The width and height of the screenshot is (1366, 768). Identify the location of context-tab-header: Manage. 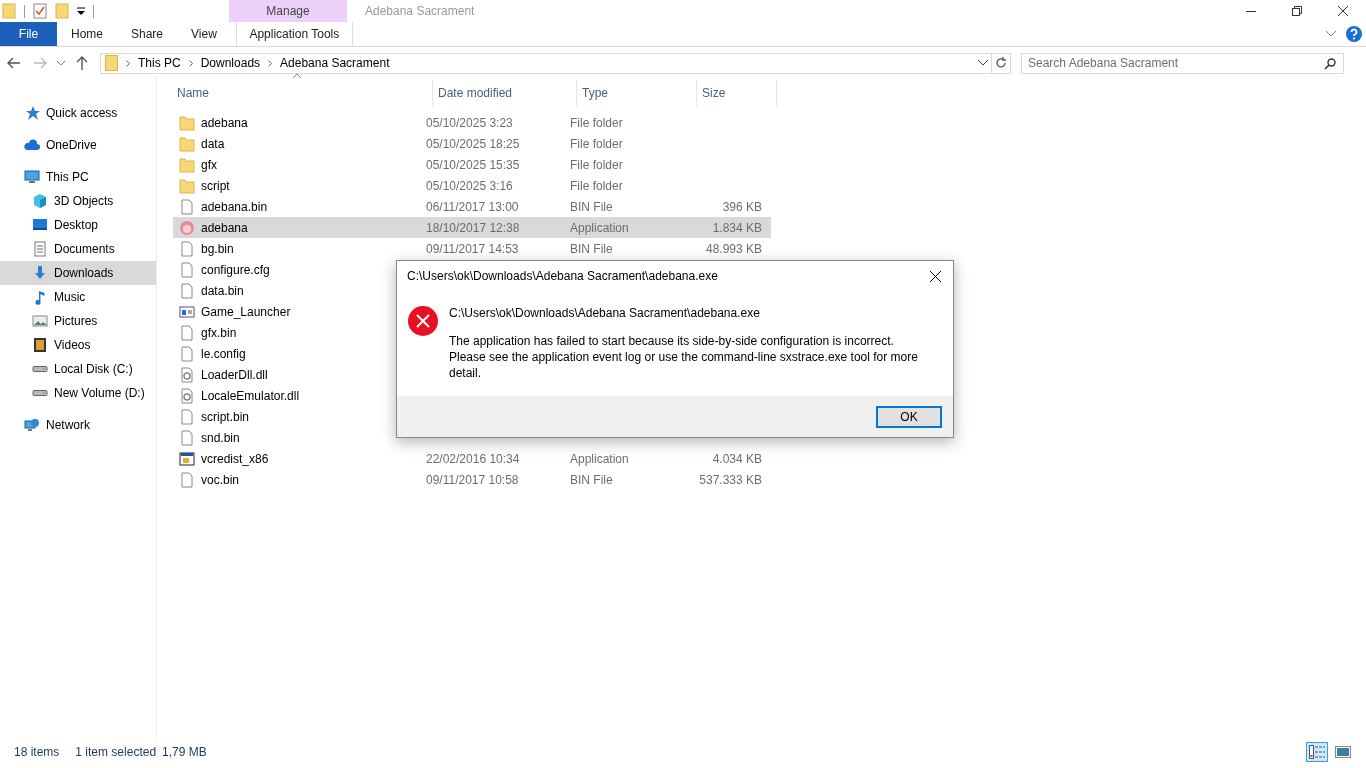
(288, 11).